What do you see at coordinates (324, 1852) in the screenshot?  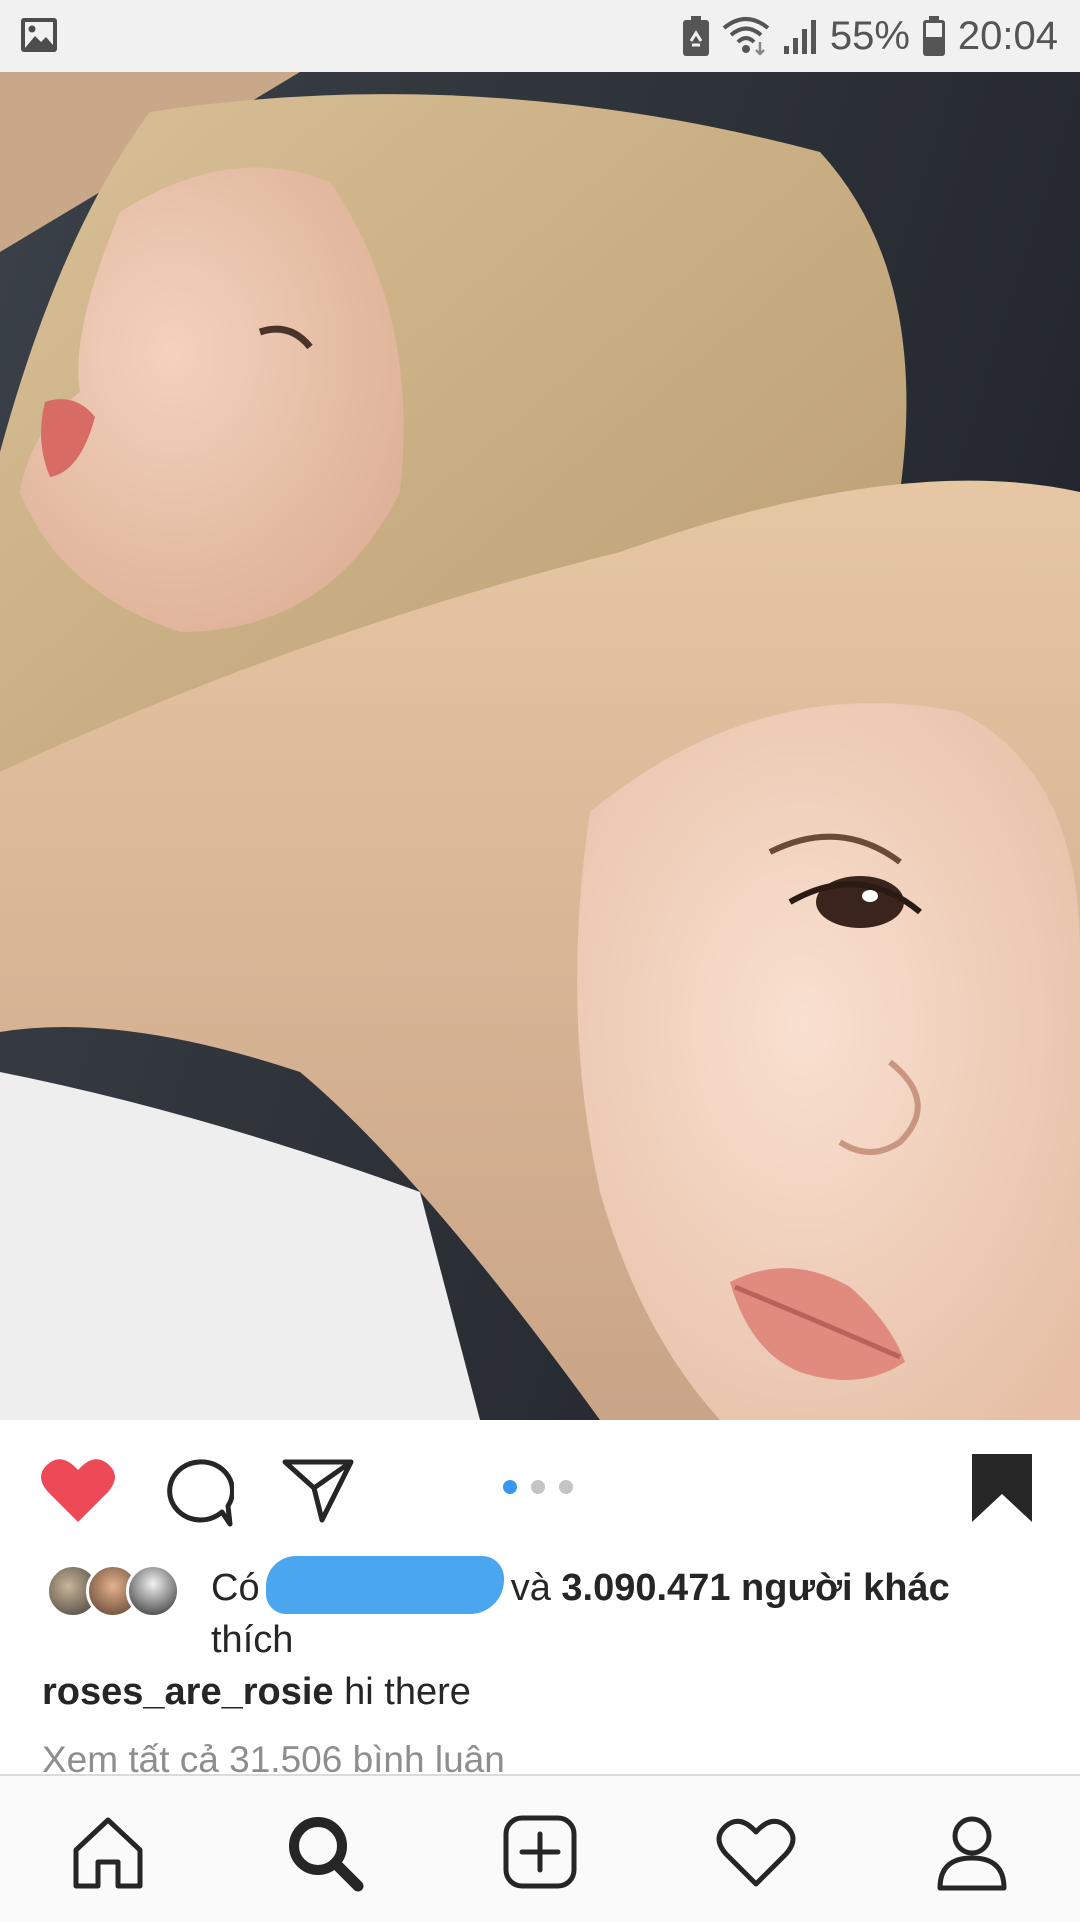 I see `search-icon` at bounding box center [324, 1852].